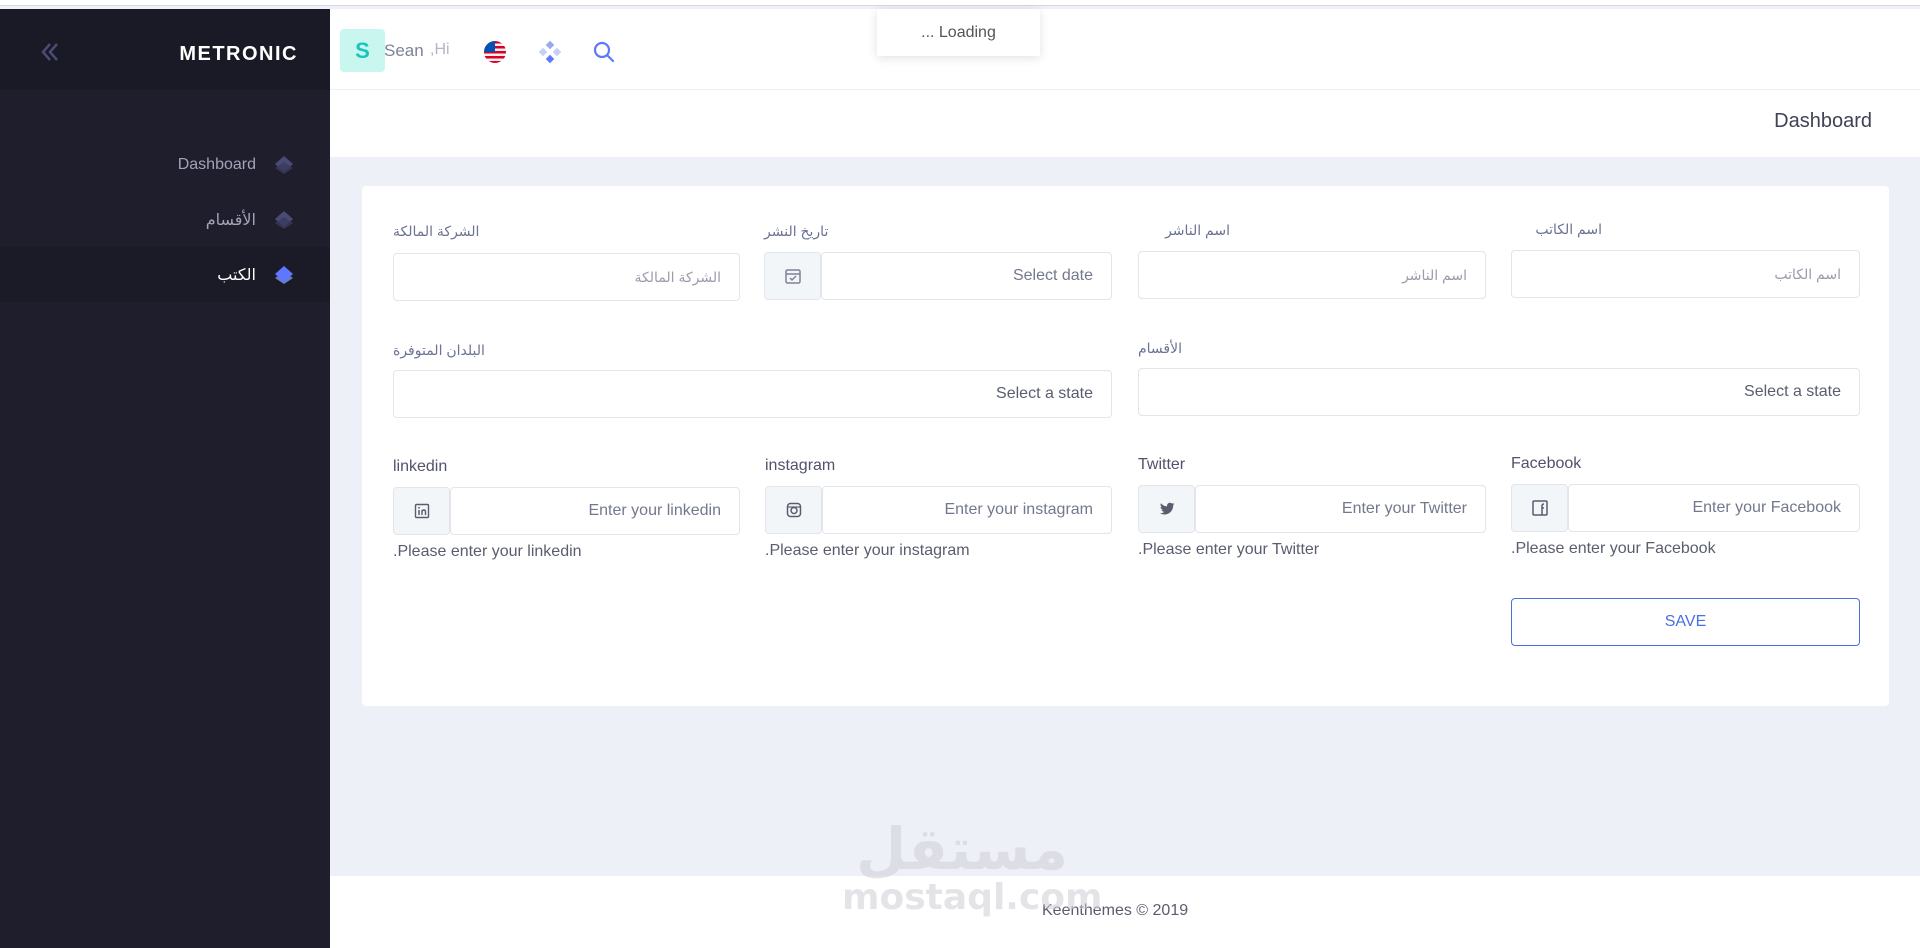 The height and width of the screenshot is (948, 1920). I want to click on double-chevron-left-icon, so click(49, 52).